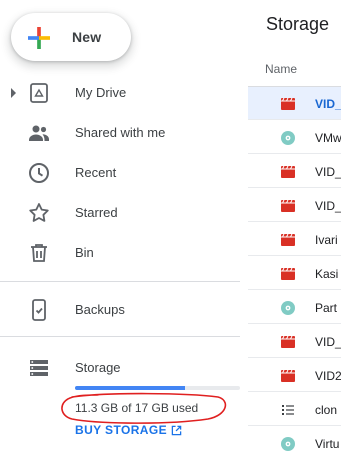 Image resolution: width=341 pixels, height=454 pixels. What do you see at coordinates (120, 173) in the screenshot?
I see `nav-item-recent: Recent` at bounding box center [120, 173].